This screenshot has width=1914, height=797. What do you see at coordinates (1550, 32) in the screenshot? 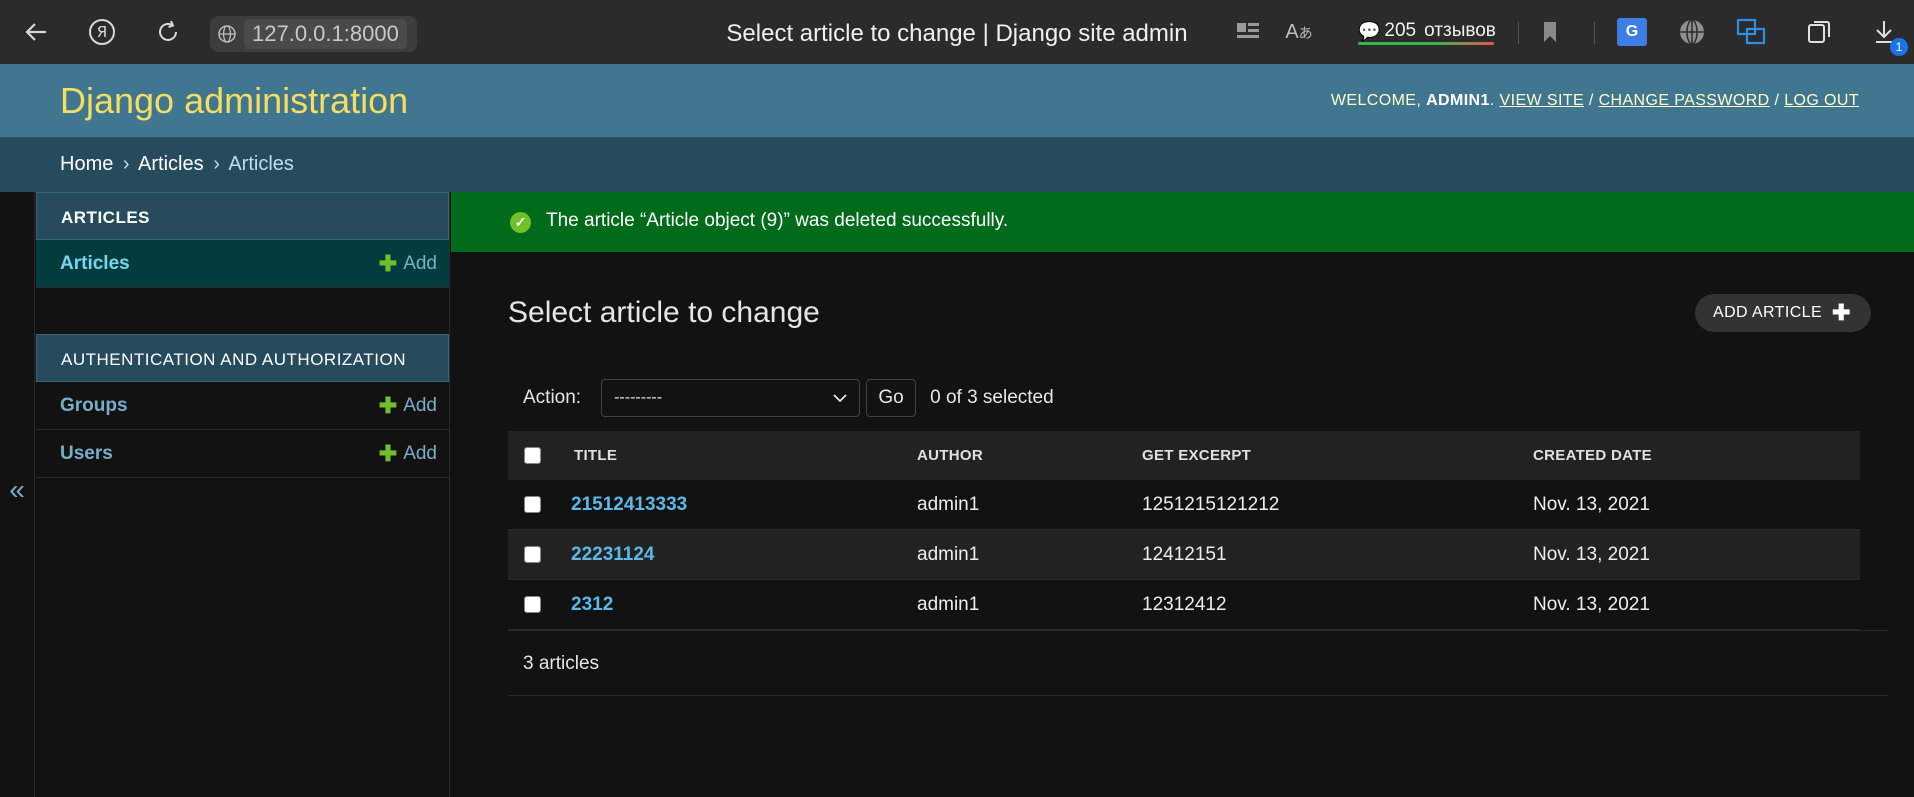
I see `bookmark-icon` at bounding box center [1550, 32].